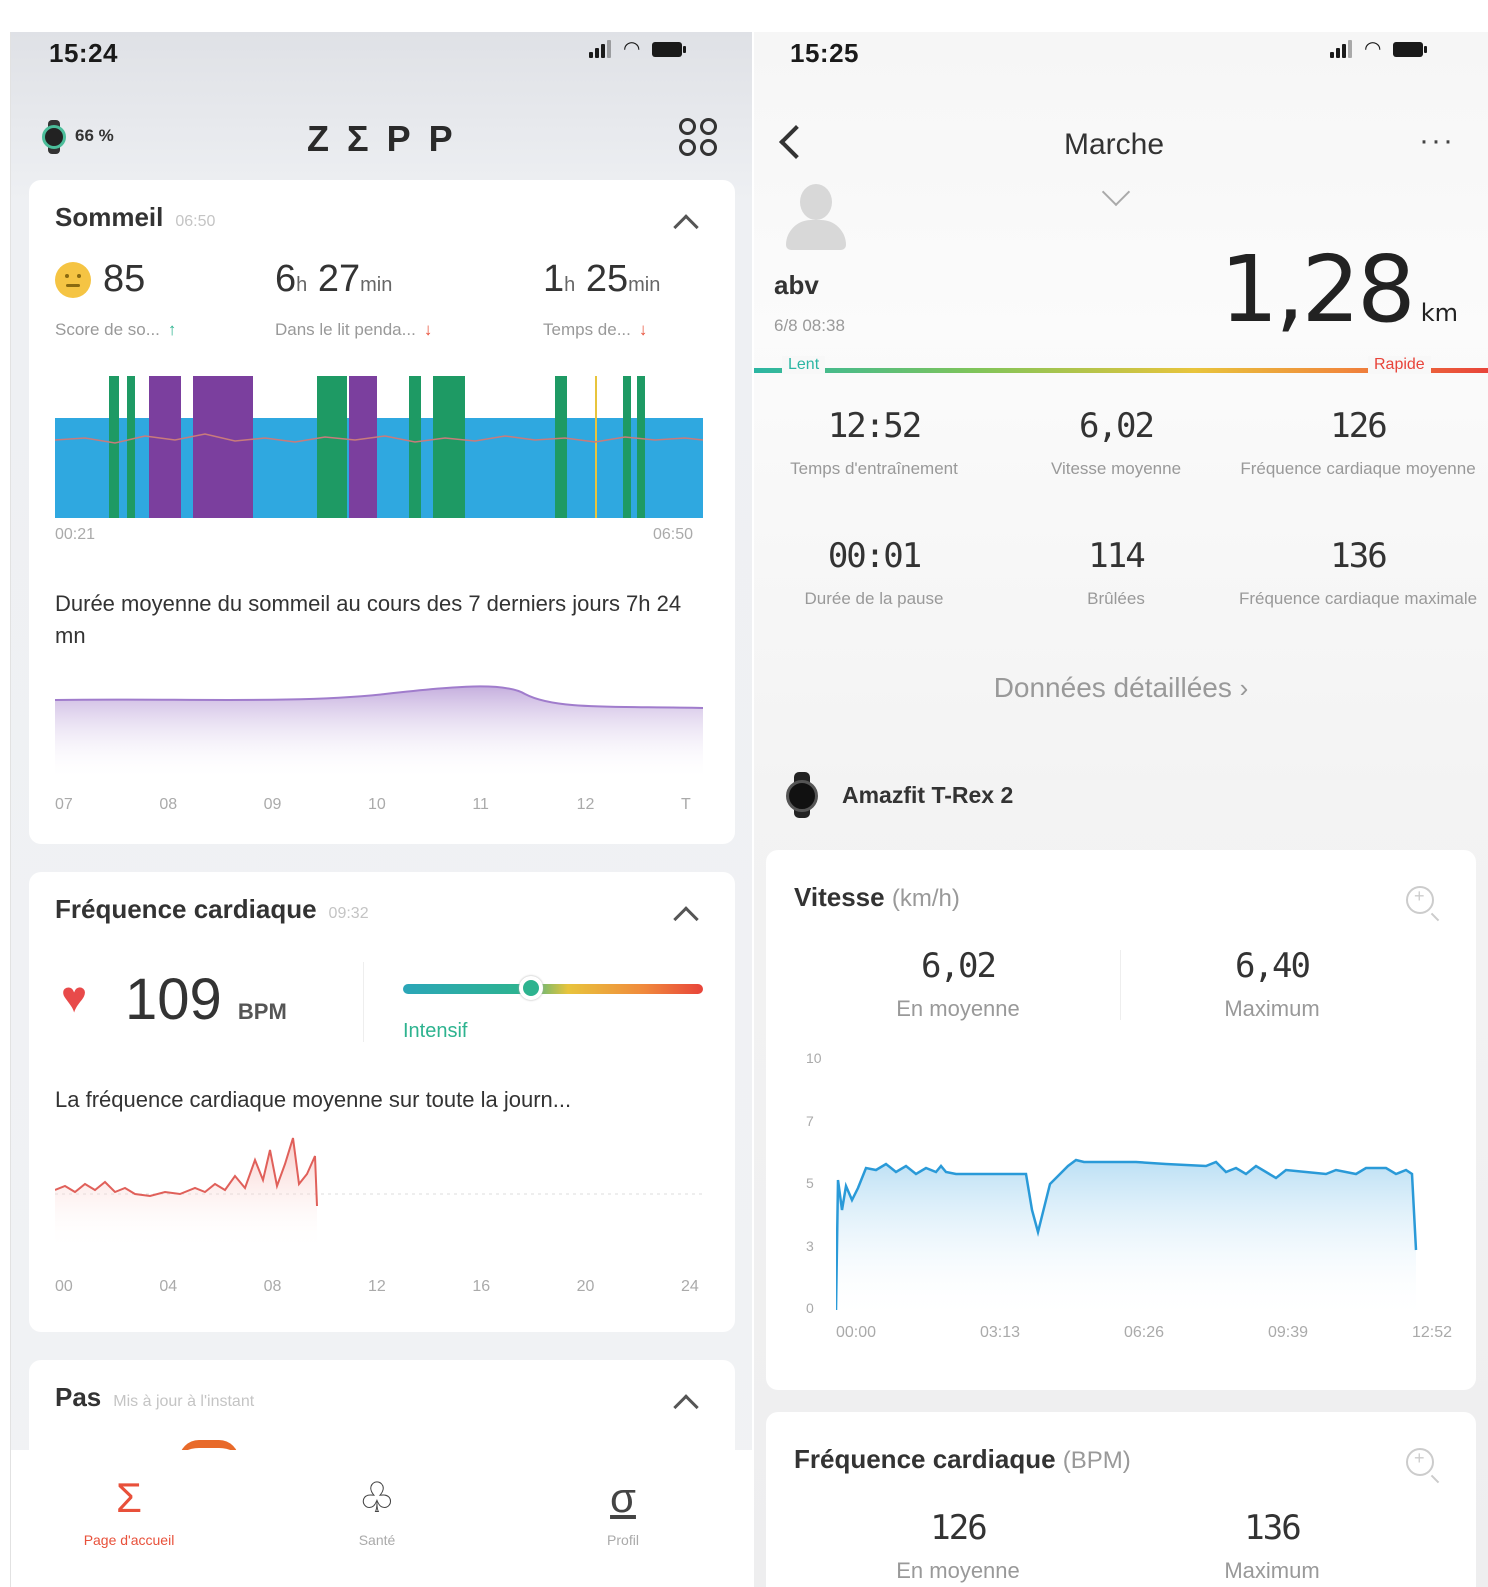 The image size is (1488, 1587). Describe the element at coordinates (379, 730) in the screenshot. I see `weekly-sleep-chart` at that location.